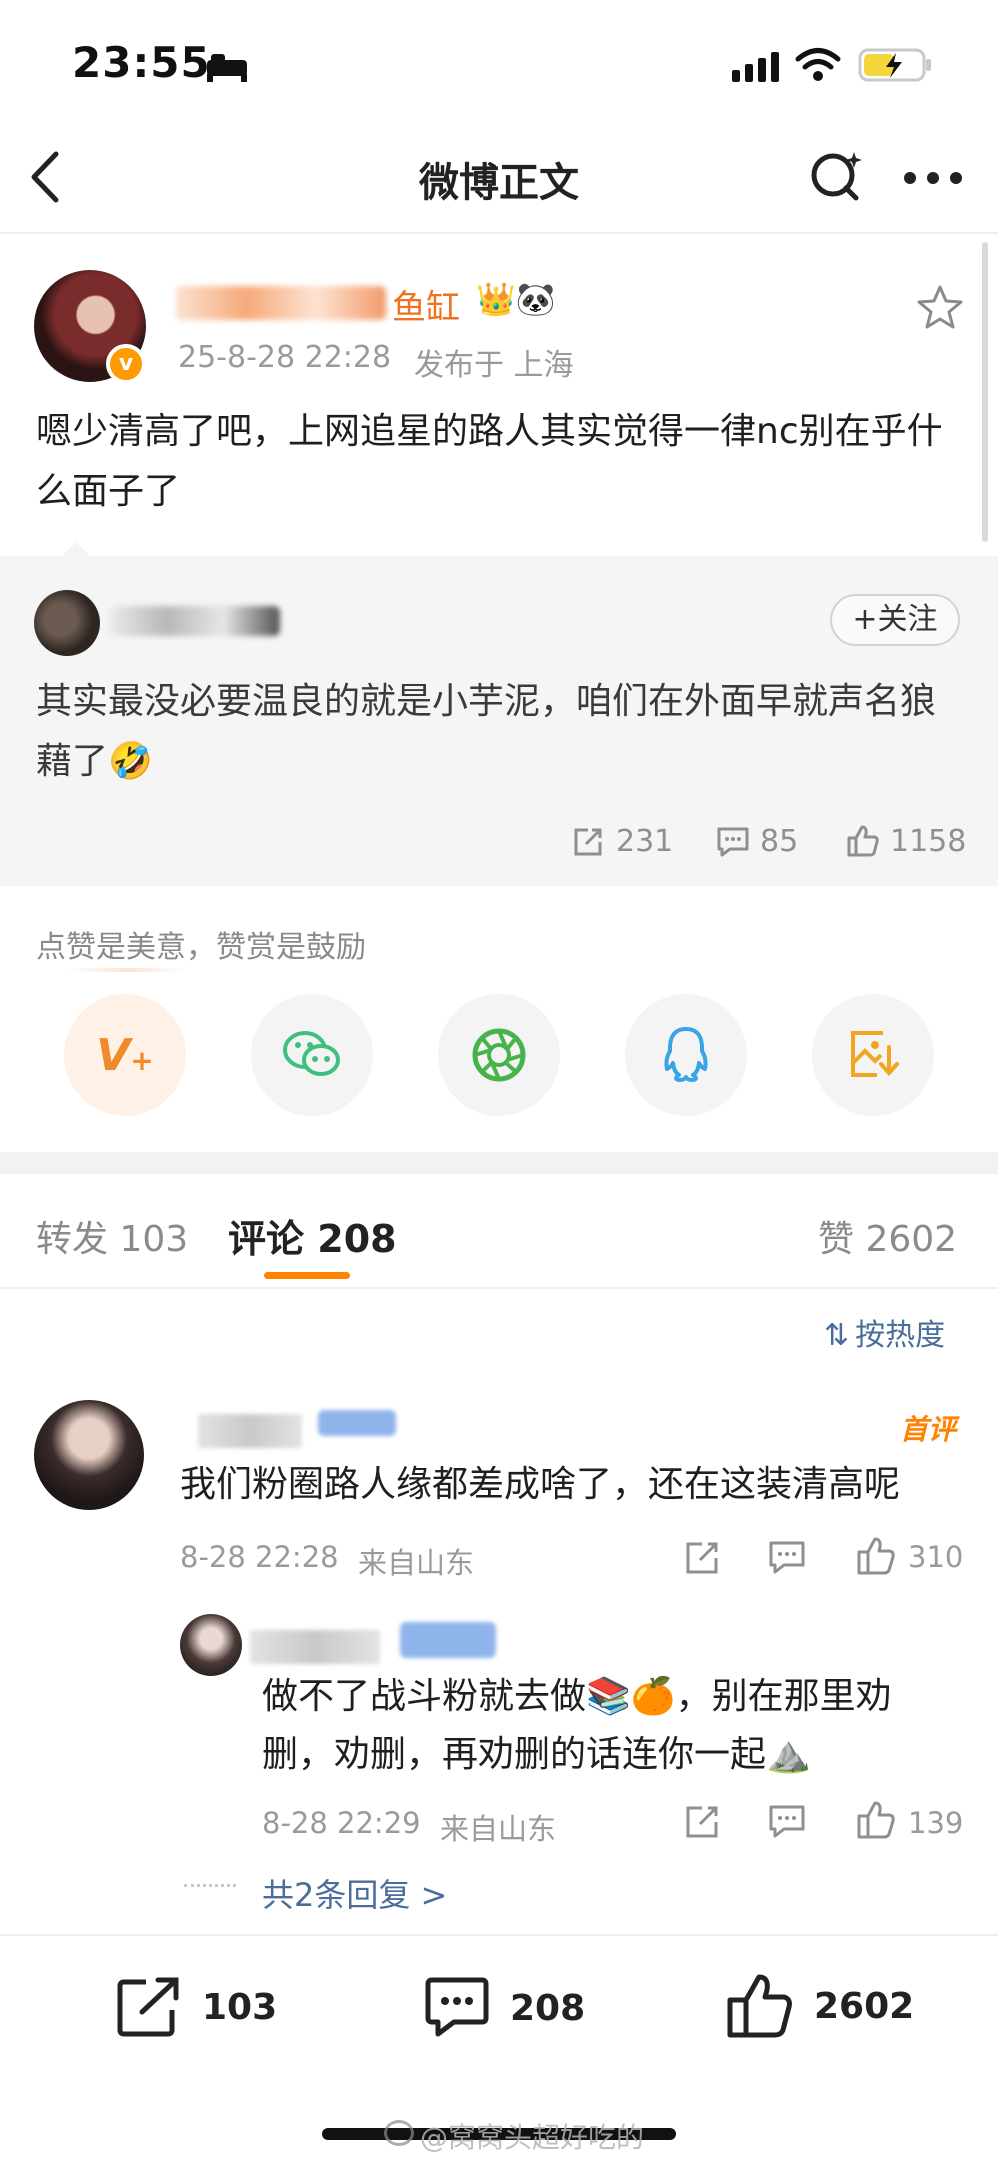  Describe the element at coordinates (532, 2137) in the screenshot. I see `watermark: @窝窝头超好吃的` at that location.